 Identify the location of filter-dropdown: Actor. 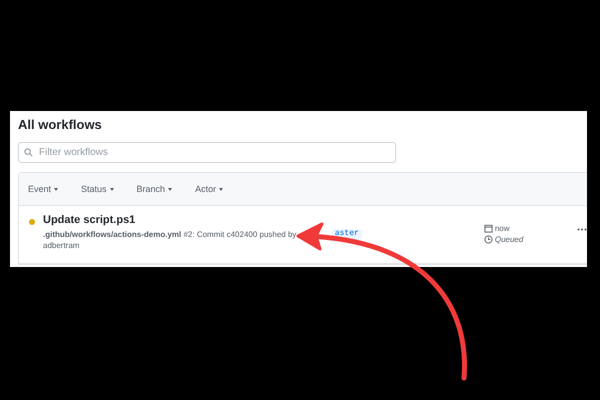
(209, 189).